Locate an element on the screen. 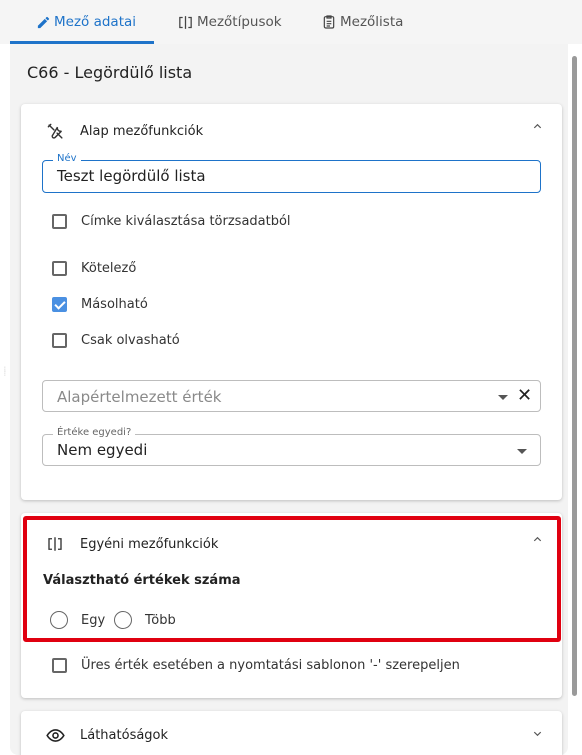 The width and height of the screenshot is (582, 755). required-label: Kötelező is located at coordinates (109, 268).